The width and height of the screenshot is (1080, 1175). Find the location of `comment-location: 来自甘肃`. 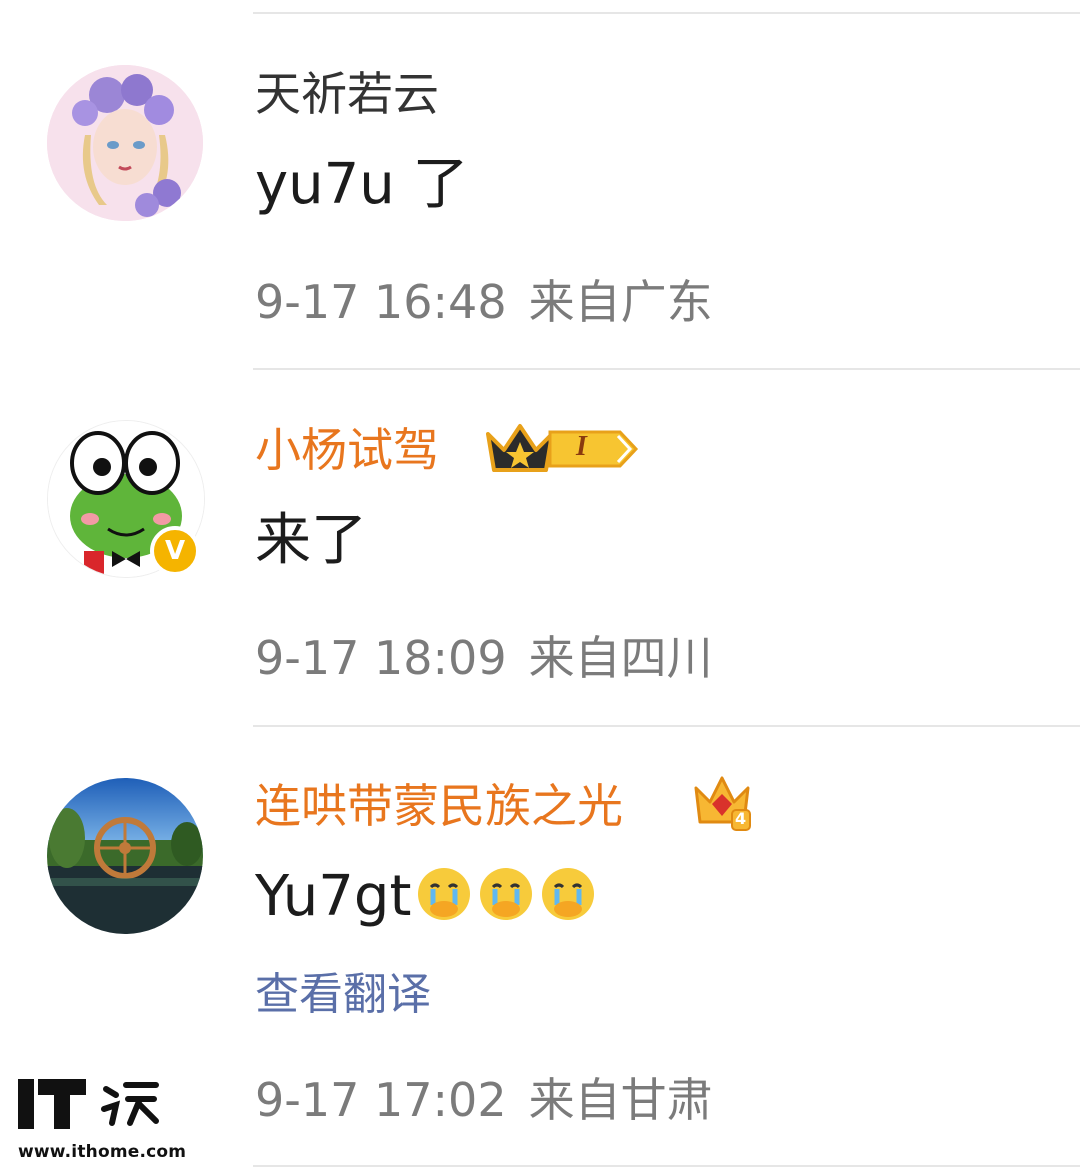

comment-location: 来自甘肃 is located at coordinates (620, 1100).